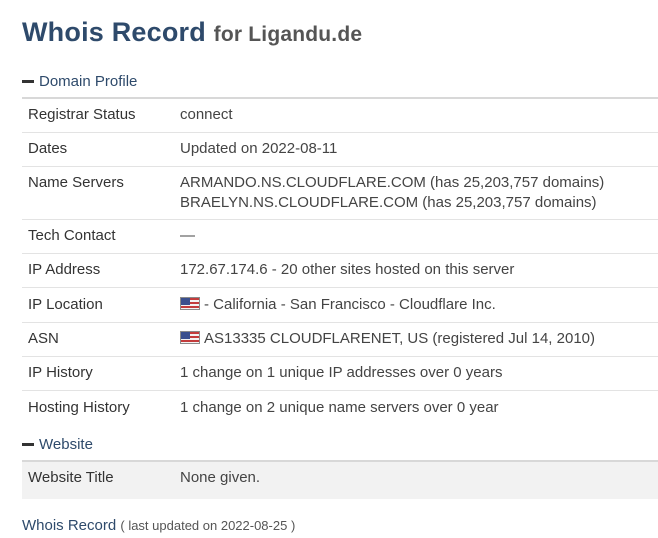 The image size is (658, 538). I want to click on table-row: Dates Updated on 2022-08-11, so click(340, 149).